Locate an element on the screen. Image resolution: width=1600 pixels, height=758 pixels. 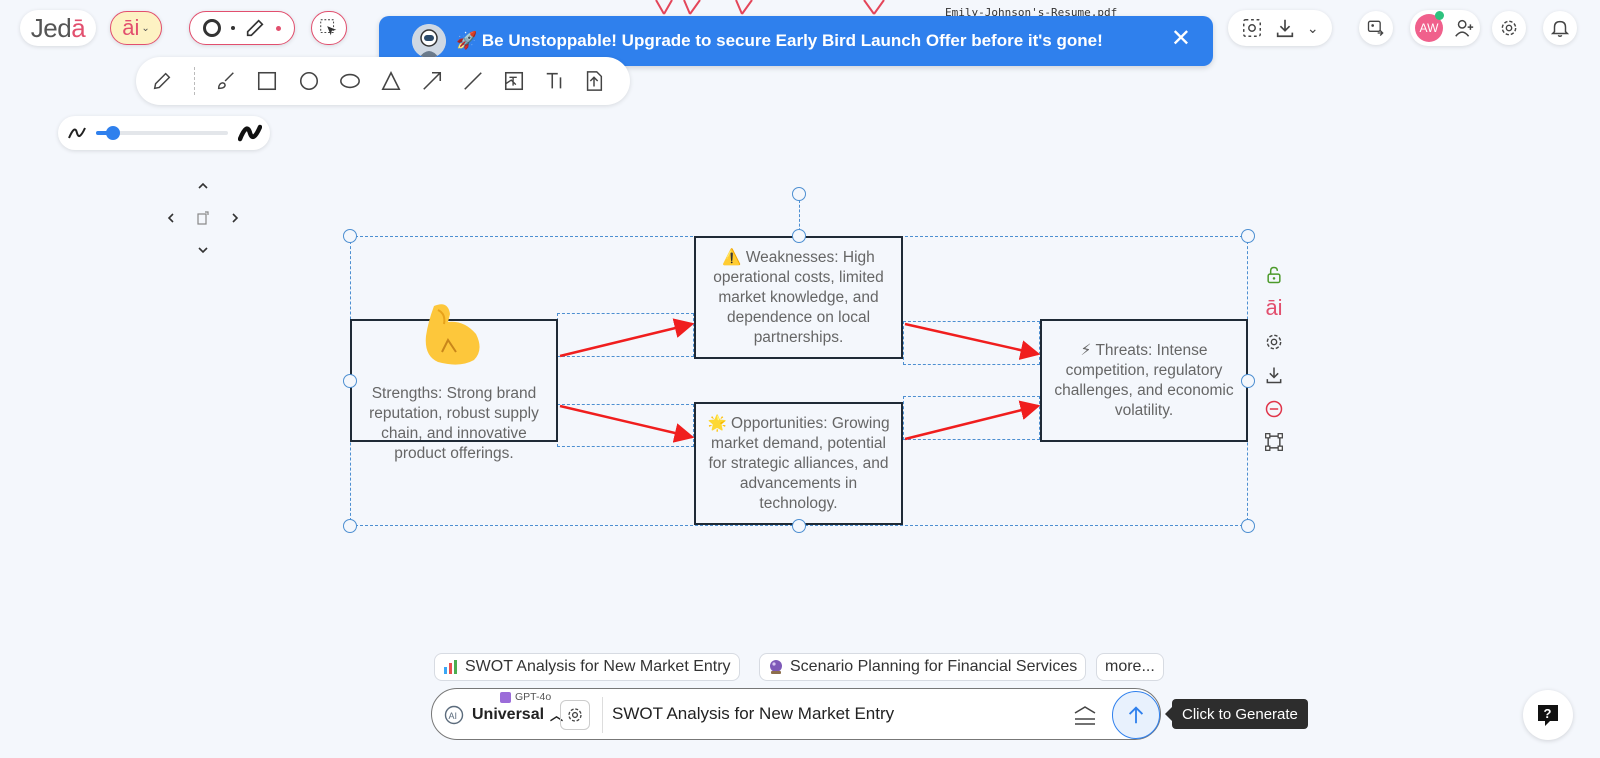
arrow-weaknesses-threats is located at coordinates (972, 341).